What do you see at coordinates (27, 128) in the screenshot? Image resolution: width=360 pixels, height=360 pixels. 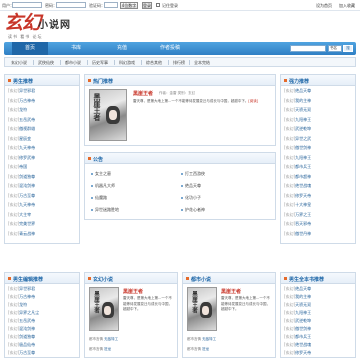 I see `item-name: 傲视群雄` at bounding box center [27, 128].